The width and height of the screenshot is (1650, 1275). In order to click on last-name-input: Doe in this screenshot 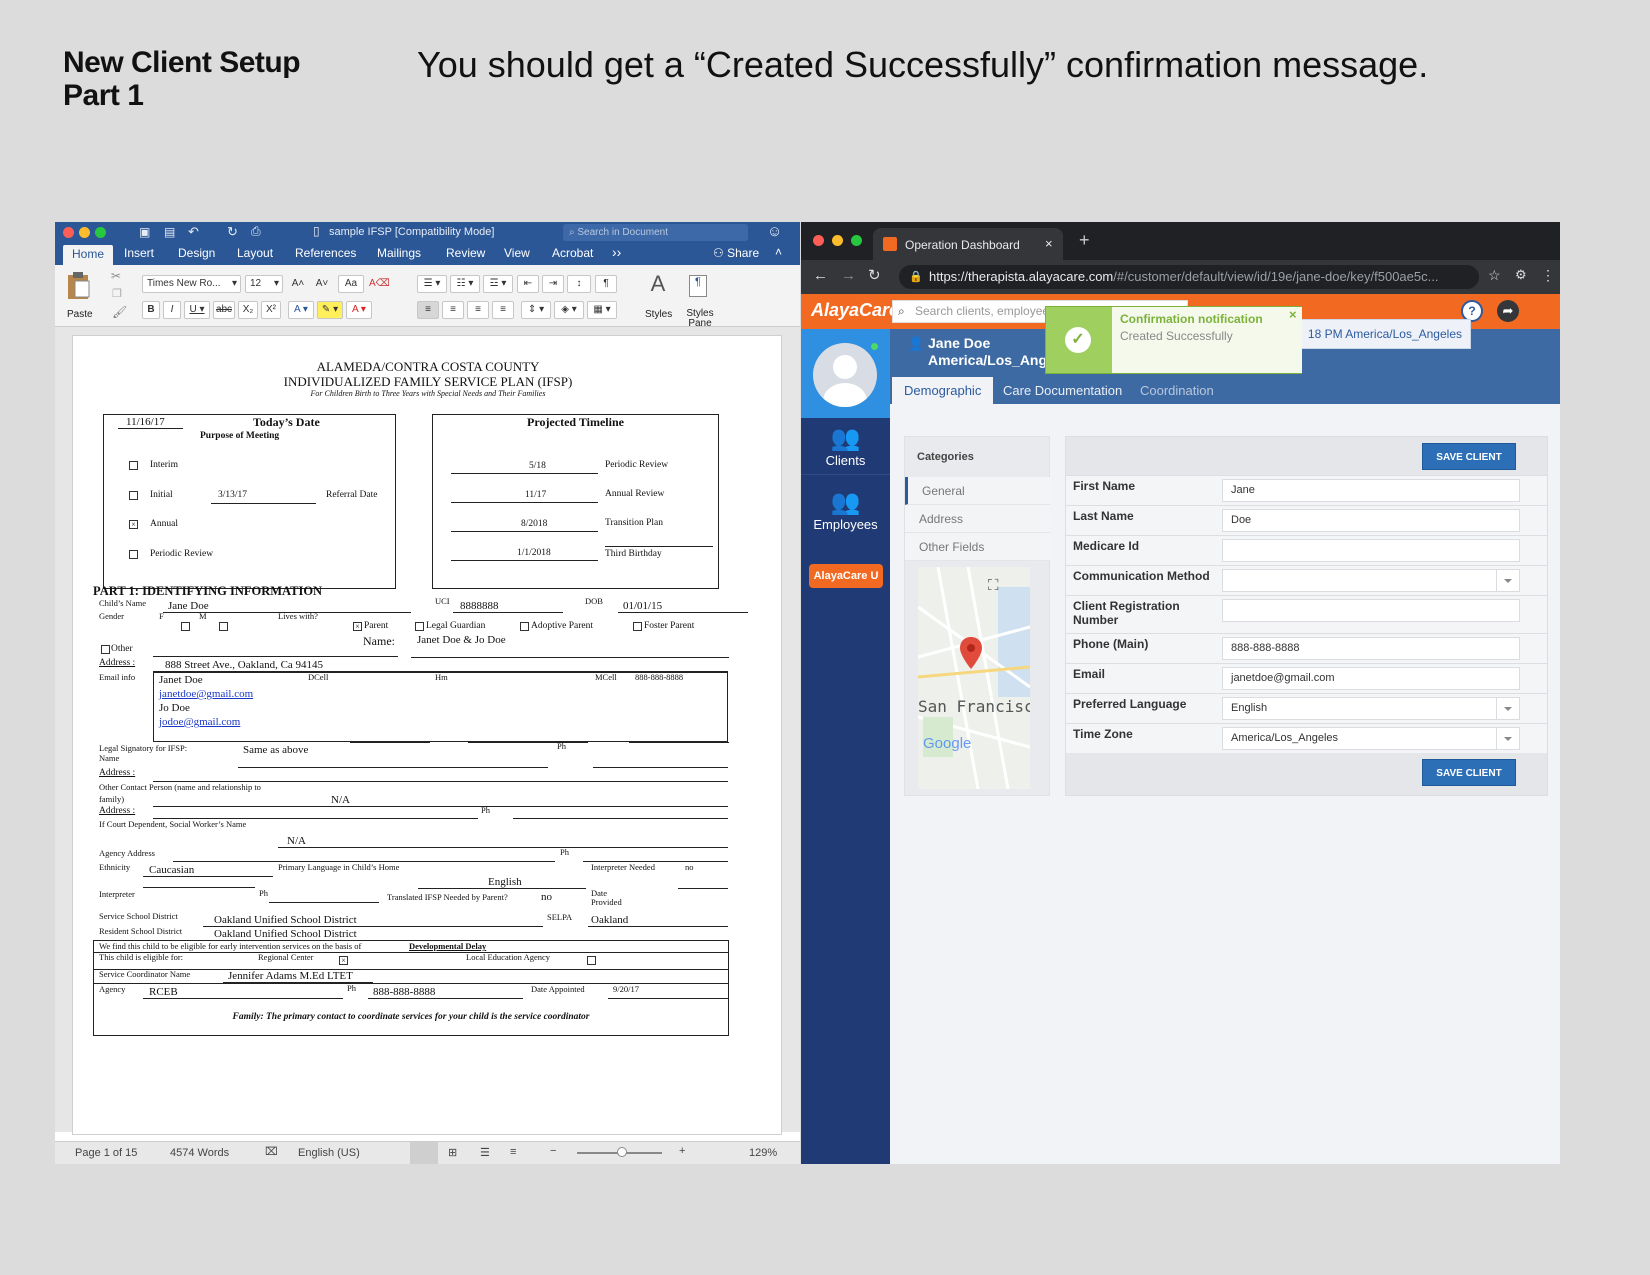, I will do `click(1371, 520)`.